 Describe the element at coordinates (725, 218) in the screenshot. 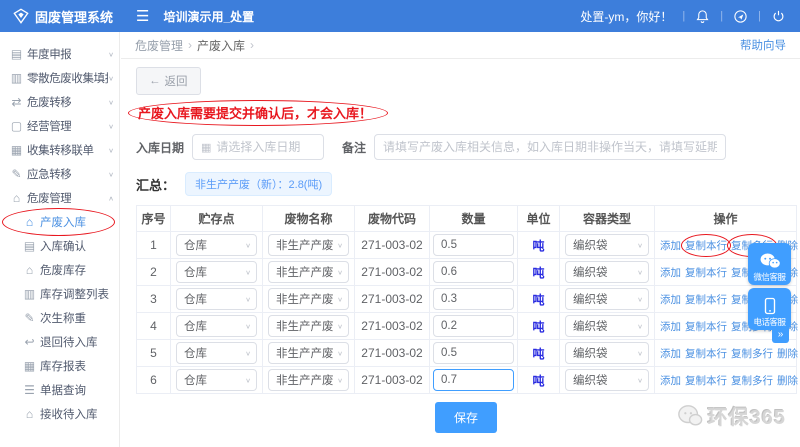

I see `column-header: 操作` at that location.